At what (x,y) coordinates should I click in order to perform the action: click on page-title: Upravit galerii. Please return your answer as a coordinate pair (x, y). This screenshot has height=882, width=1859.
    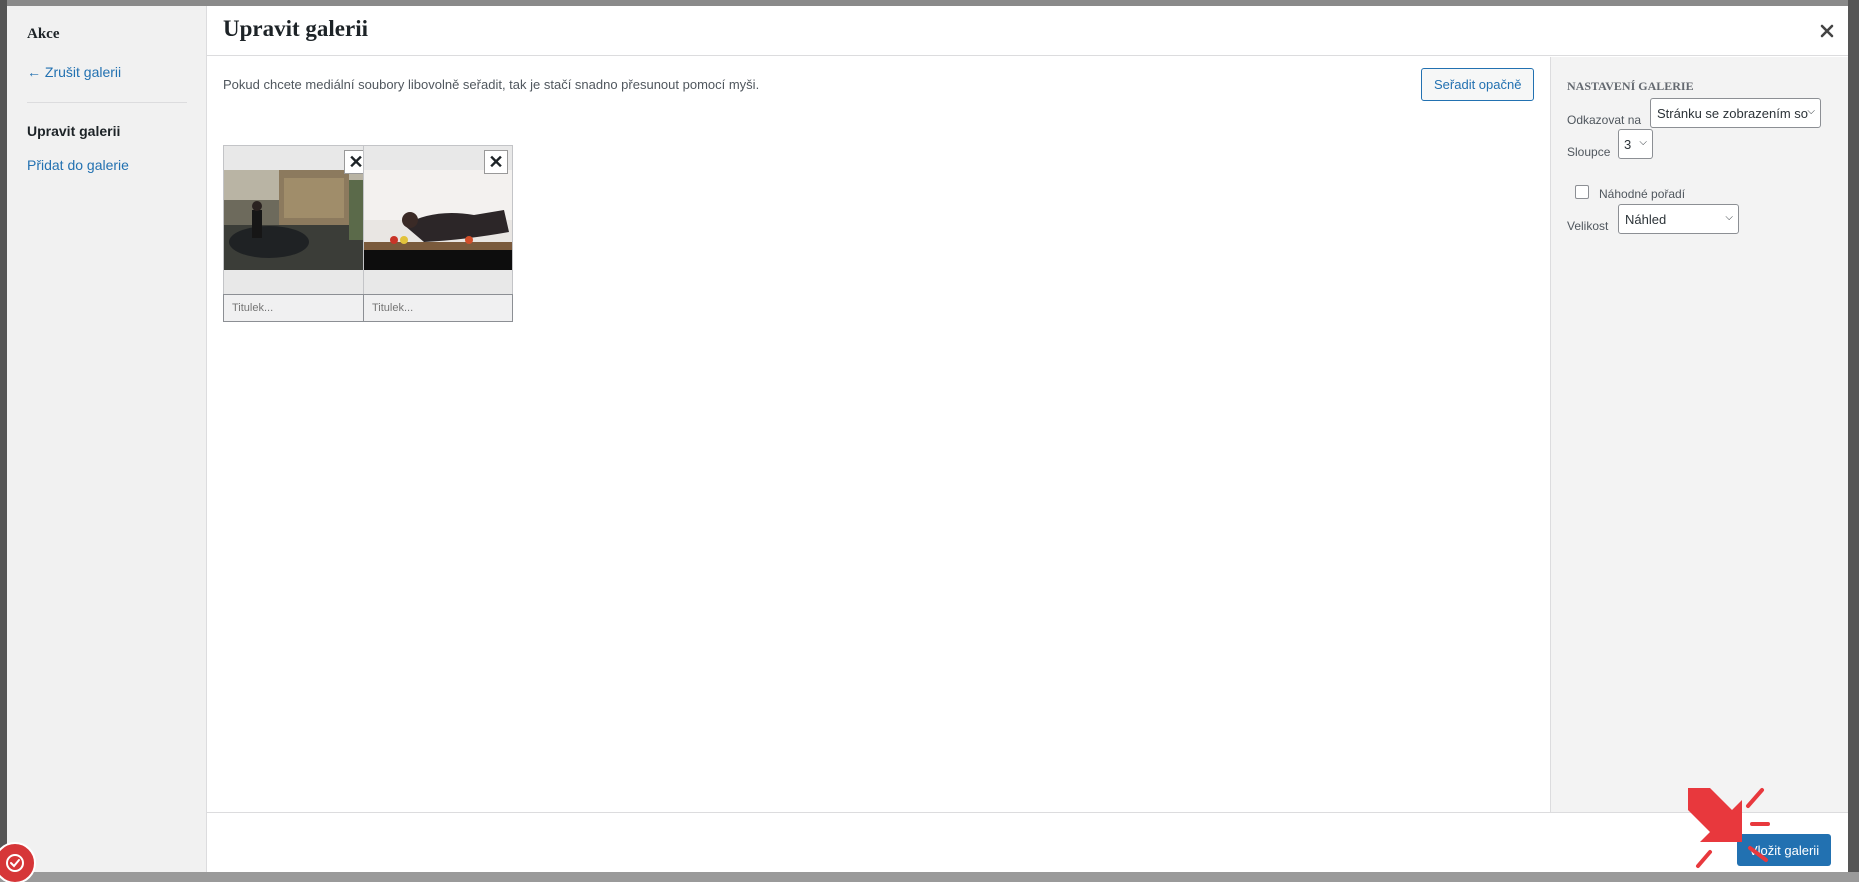
    Looking at the image, I should click on (295, 28).